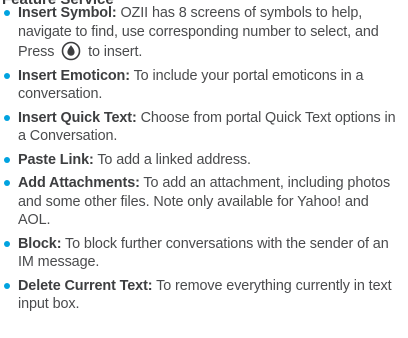  What do you see at coordinates (74, 75) in the screenshot?
I see `item-term: Insert Emoticon:` at bounding box center [74, 75].